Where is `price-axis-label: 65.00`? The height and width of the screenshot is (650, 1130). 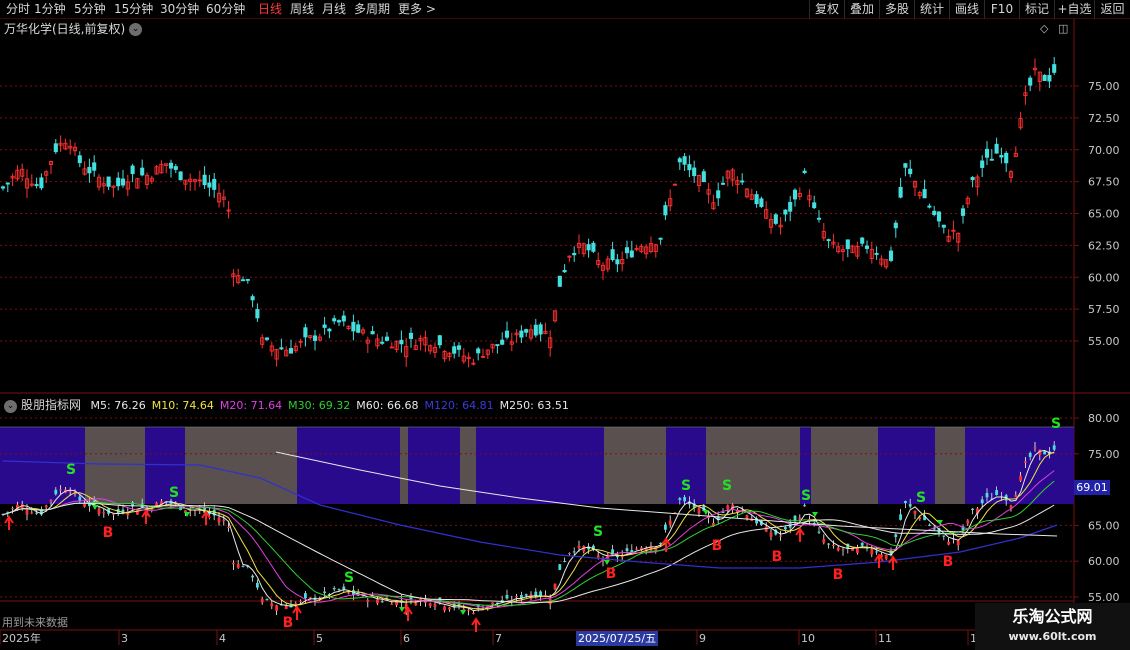
price-axis-label: 65.00 is located at coordinates (1104, 214).